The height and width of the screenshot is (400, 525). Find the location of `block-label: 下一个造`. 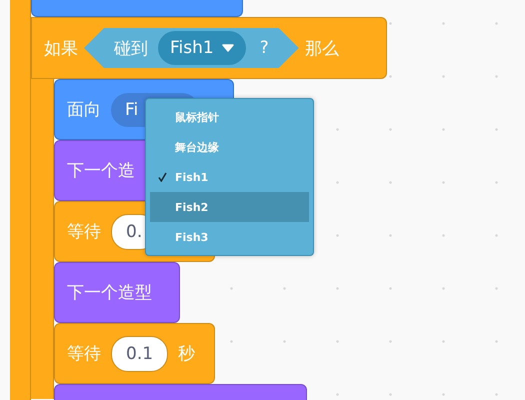

block-label: 下一个造 is located at coordinates (101, 171).